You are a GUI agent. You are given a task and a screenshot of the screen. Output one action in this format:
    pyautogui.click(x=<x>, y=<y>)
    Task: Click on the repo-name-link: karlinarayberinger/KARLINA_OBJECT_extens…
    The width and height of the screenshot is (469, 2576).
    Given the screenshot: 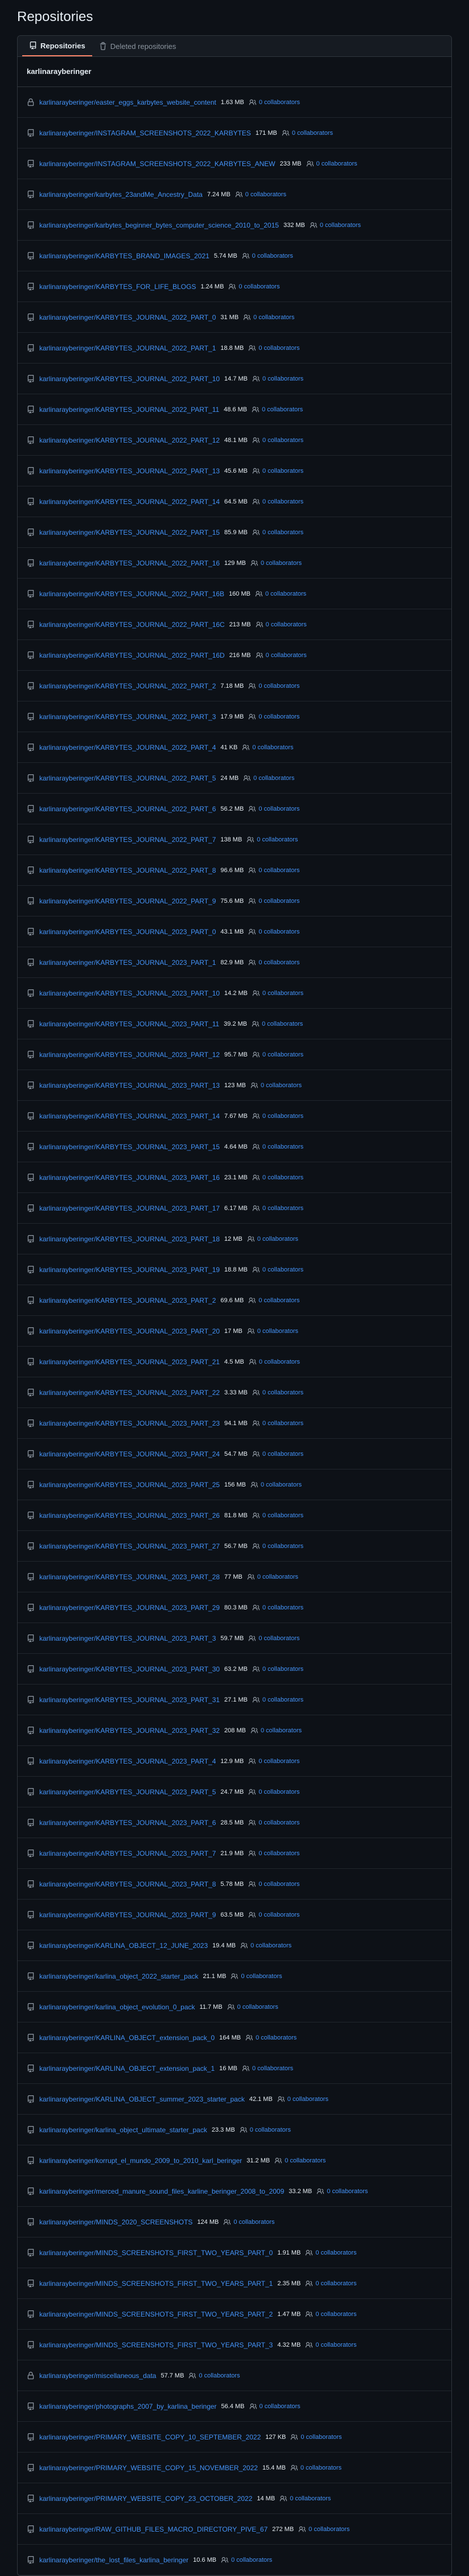 What is the action you would take?
    pyautogui.click(x=127, y=2038)
    